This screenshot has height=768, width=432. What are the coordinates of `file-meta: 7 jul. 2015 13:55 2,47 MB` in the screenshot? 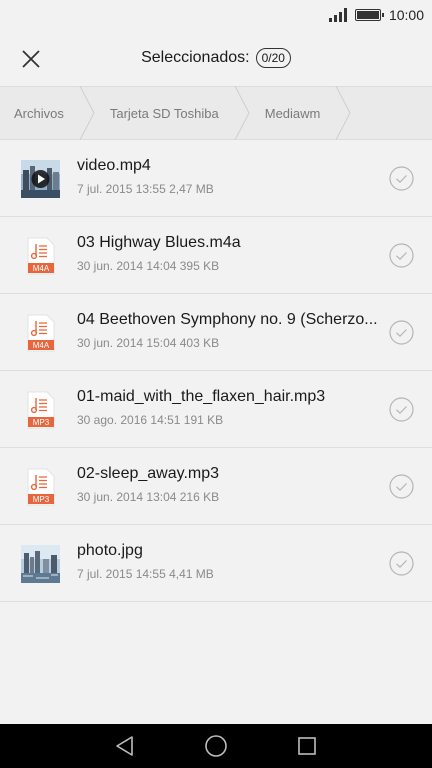 It's located at (145, 189).